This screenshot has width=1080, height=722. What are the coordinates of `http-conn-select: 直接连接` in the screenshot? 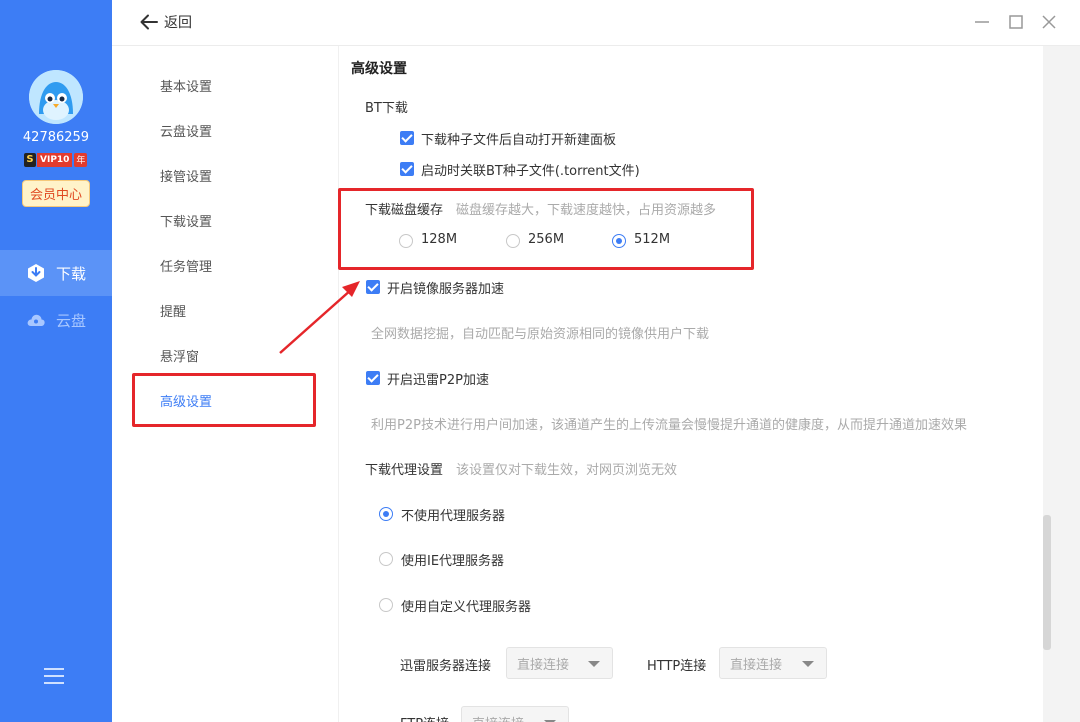 It's located at (773, 663).